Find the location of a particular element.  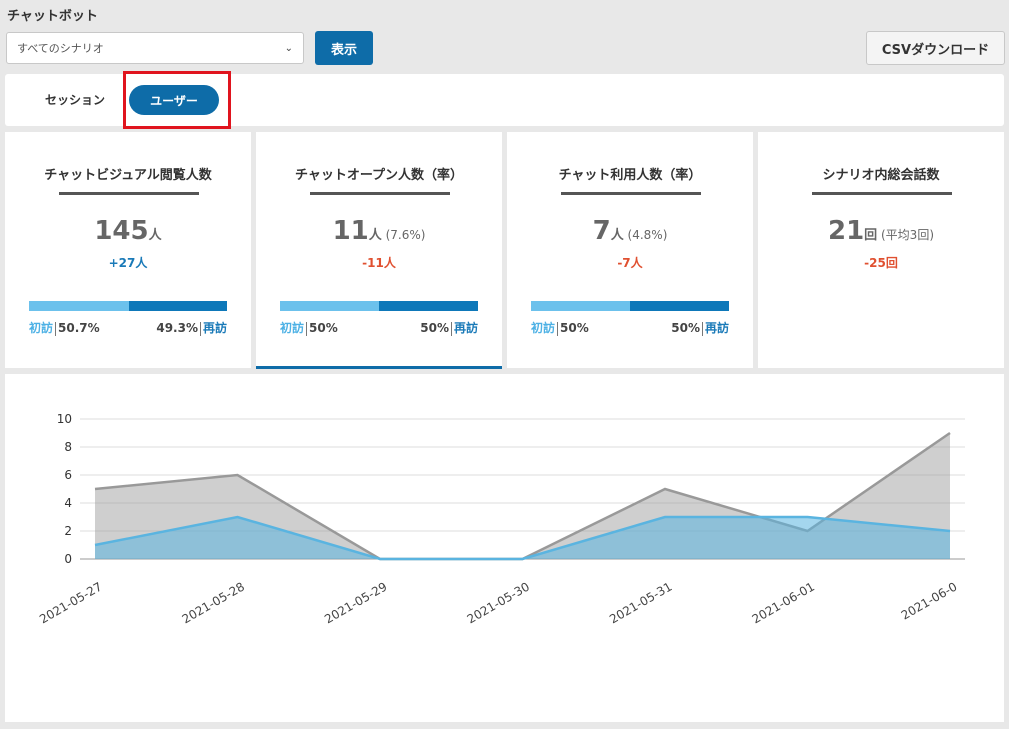

scenario-select-value: すべてのシナリオ is located at coordinates (60, 48).